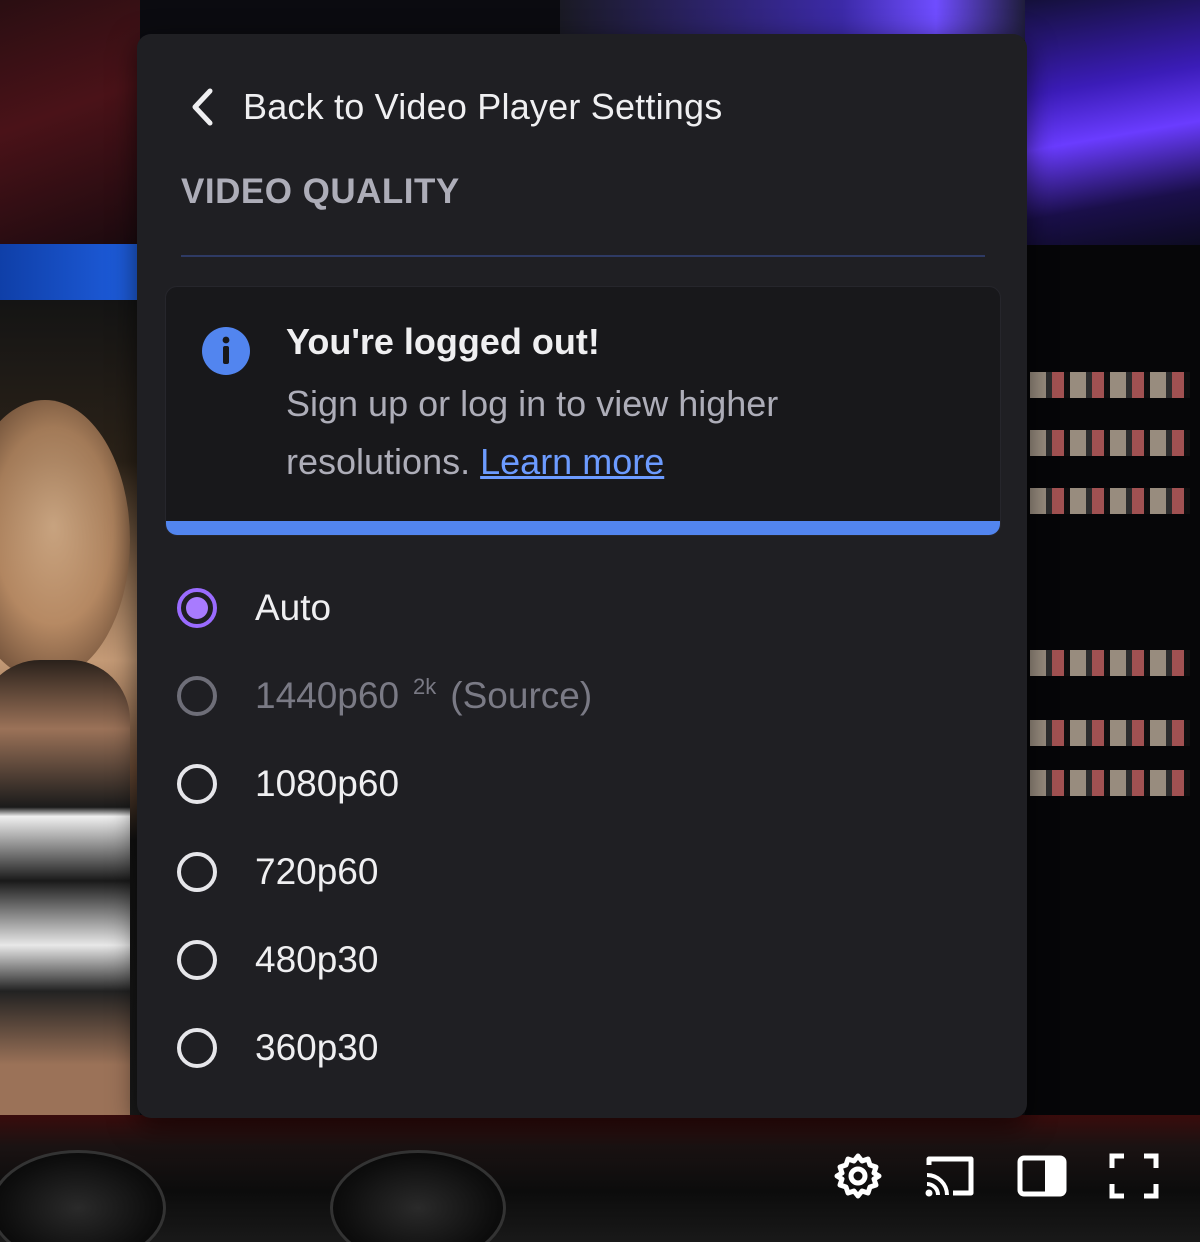 The image size is (1200, 1242). What do you see at coordinates (320, 191) in the screenshot?
I see `section-title: VIDEO QUALITY` at bounding box center [320, 191].